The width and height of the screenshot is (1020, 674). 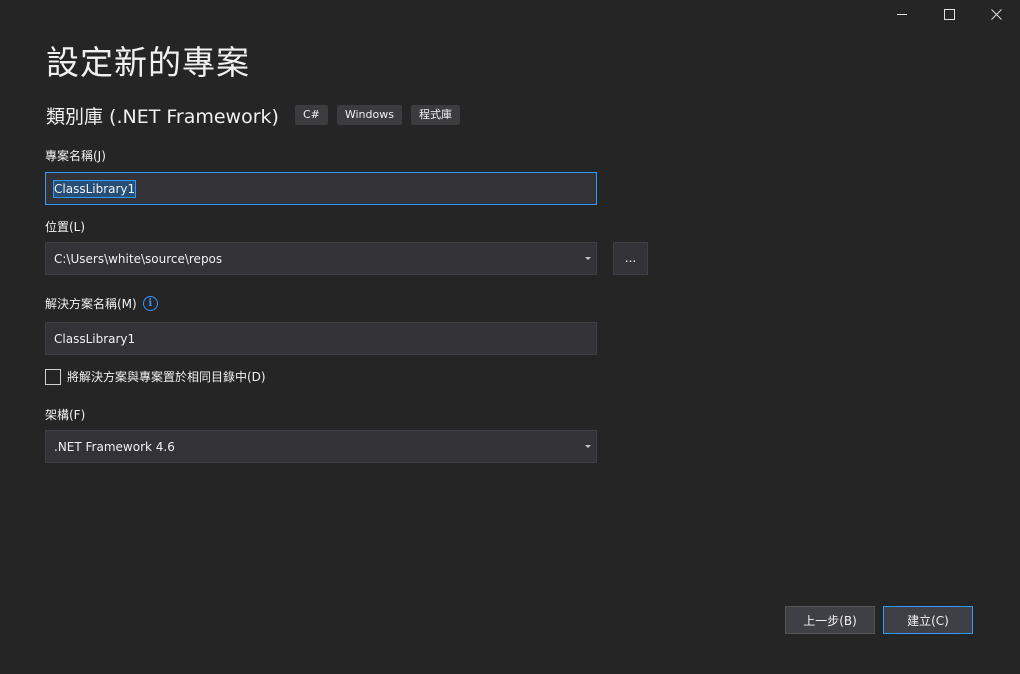 I want to click on project-name-value: ClassLibrary1, so click(x=94, y=188).